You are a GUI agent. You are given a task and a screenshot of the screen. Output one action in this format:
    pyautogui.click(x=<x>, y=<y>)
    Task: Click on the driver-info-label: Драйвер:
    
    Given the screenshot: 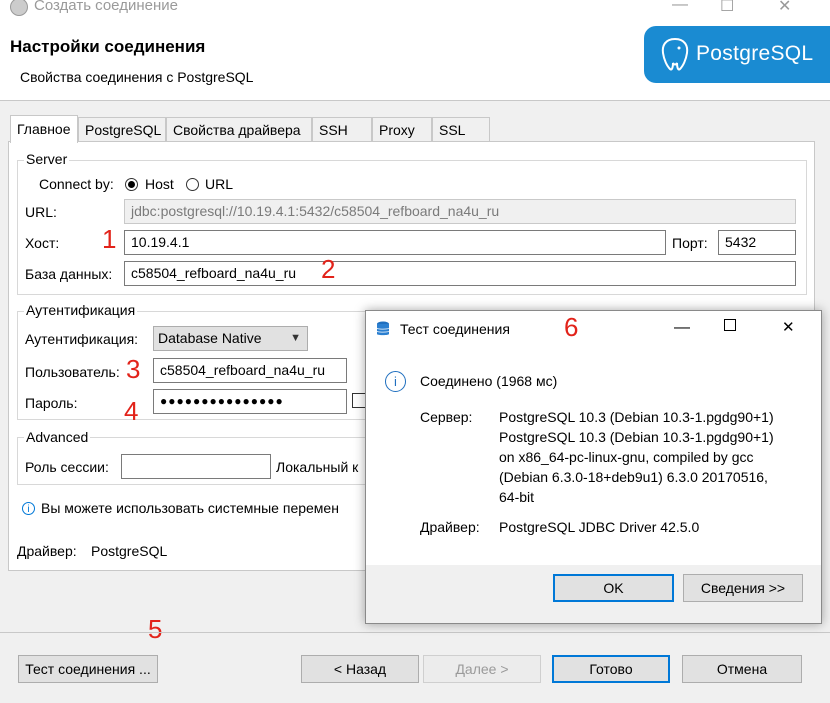 What is the action you would take?
    pyautogui.click(x=450, y=527)
    